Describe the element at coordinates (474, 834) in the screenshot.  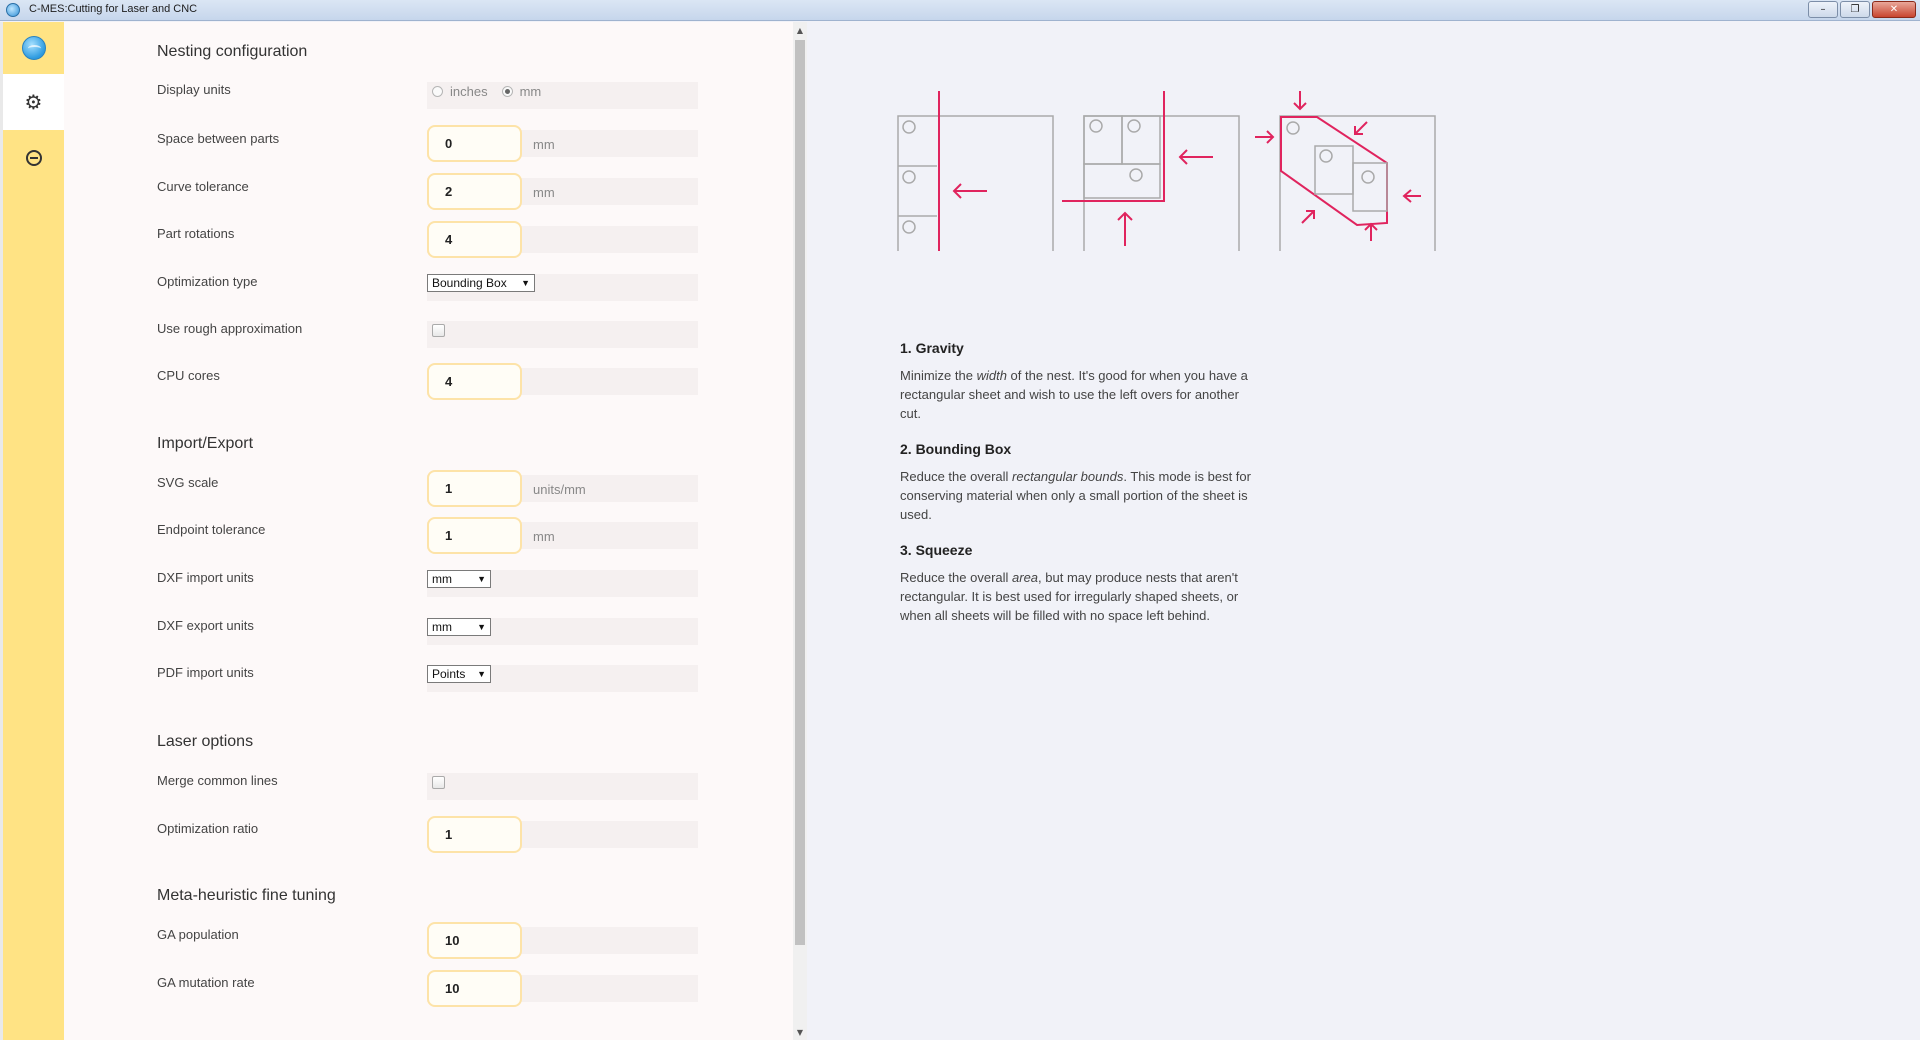
I see `optimization-ratio-input: 1` at that location.